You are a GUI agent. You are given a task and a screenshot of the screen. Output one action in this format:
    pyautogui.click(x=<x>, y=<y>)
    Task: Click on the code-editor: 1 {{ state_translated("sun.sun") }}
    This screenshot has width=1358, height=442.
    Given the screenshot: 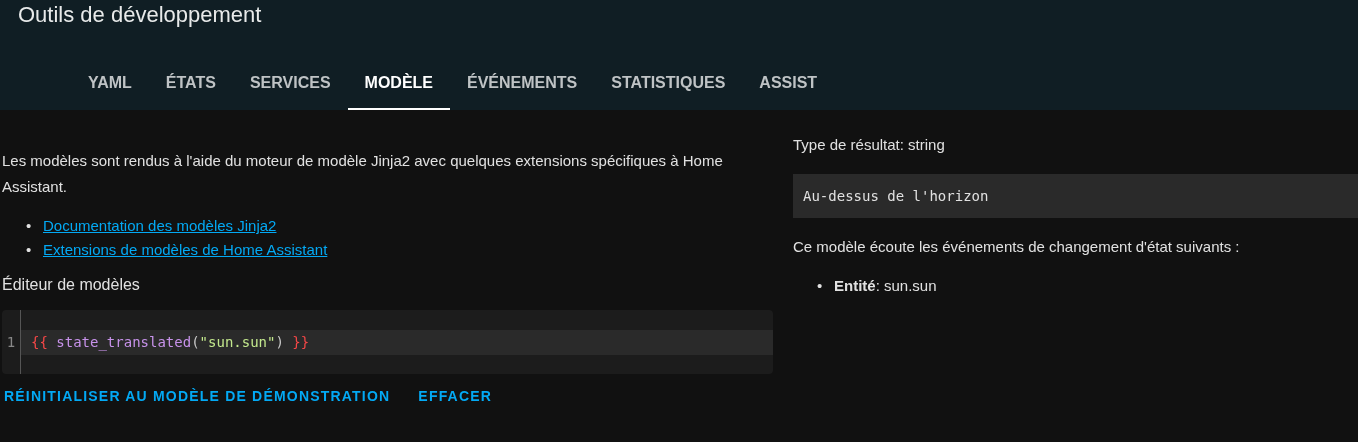 What is the action you would take?
    pyautogui.click(x=387, y=342)
    